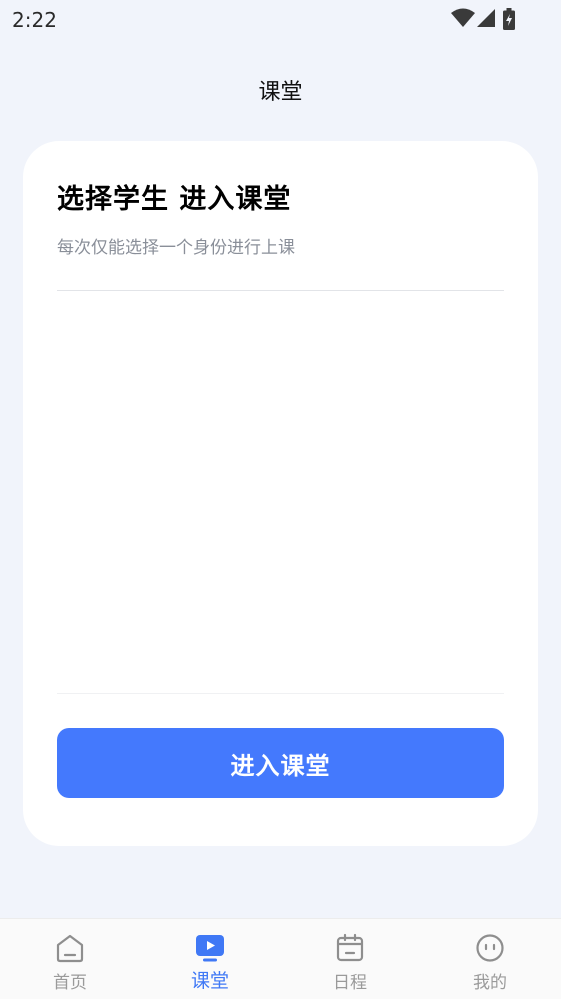  I want to click on tab-classroom: 课堂, so click(210, 959).